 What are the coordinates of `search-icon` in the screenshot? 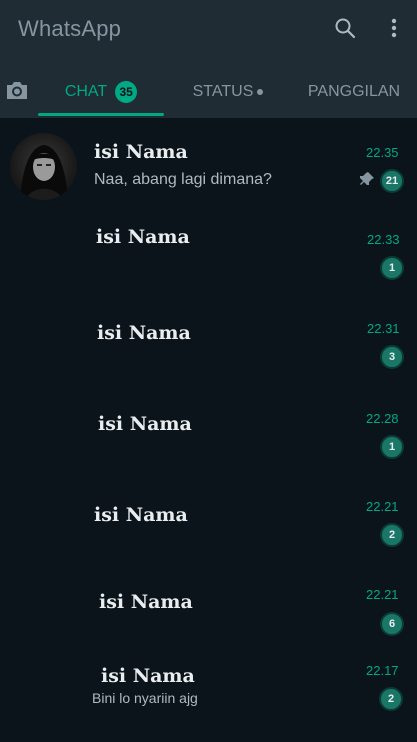 It's located at (345, 28).